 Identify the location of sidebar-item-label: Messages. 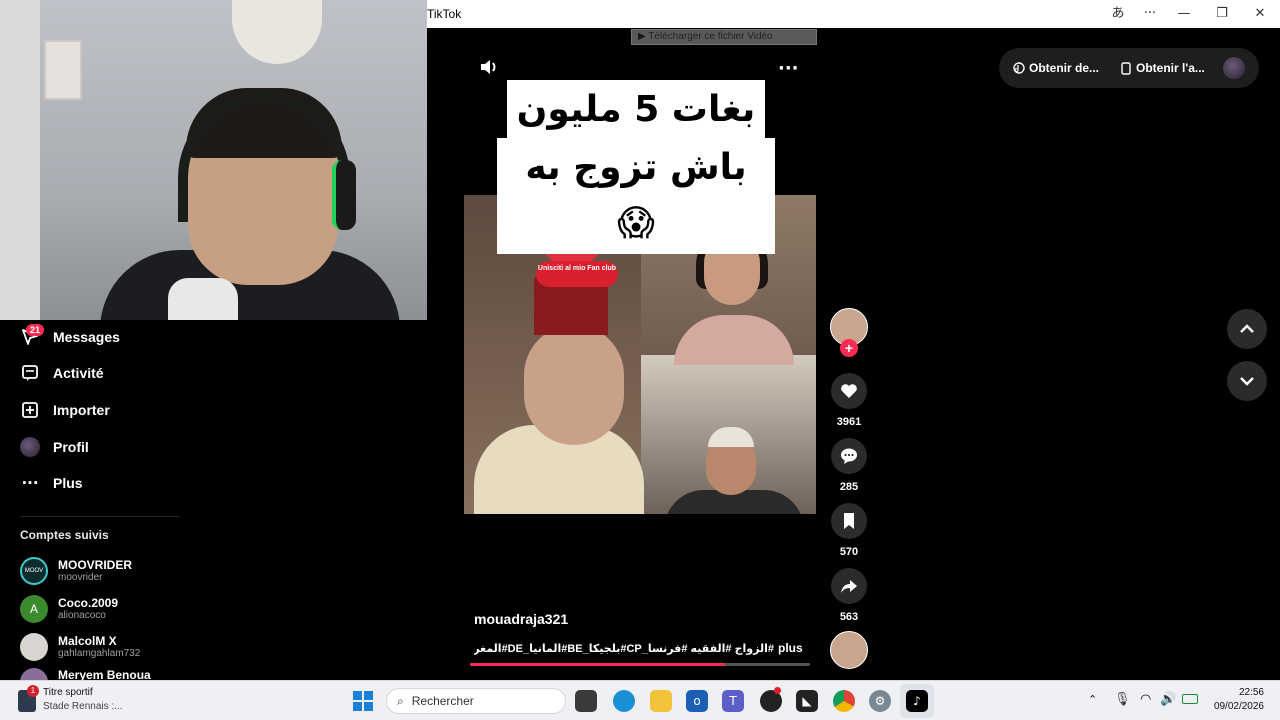
(86, 337).